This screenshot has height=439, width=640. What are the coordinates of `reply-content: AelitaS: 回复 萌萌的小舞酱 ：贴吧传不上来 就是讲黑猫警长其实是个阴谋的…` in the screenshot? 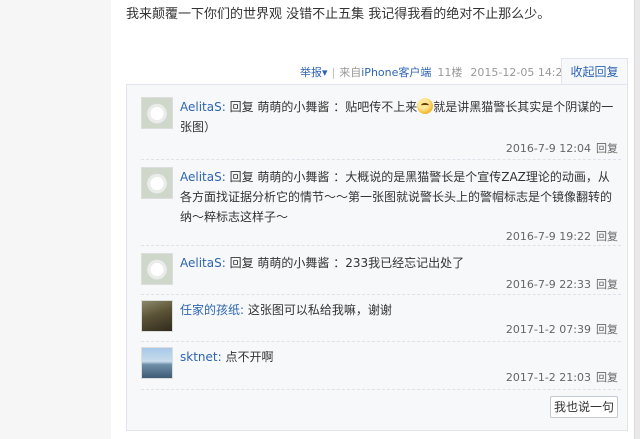 It's located at (399, 117).